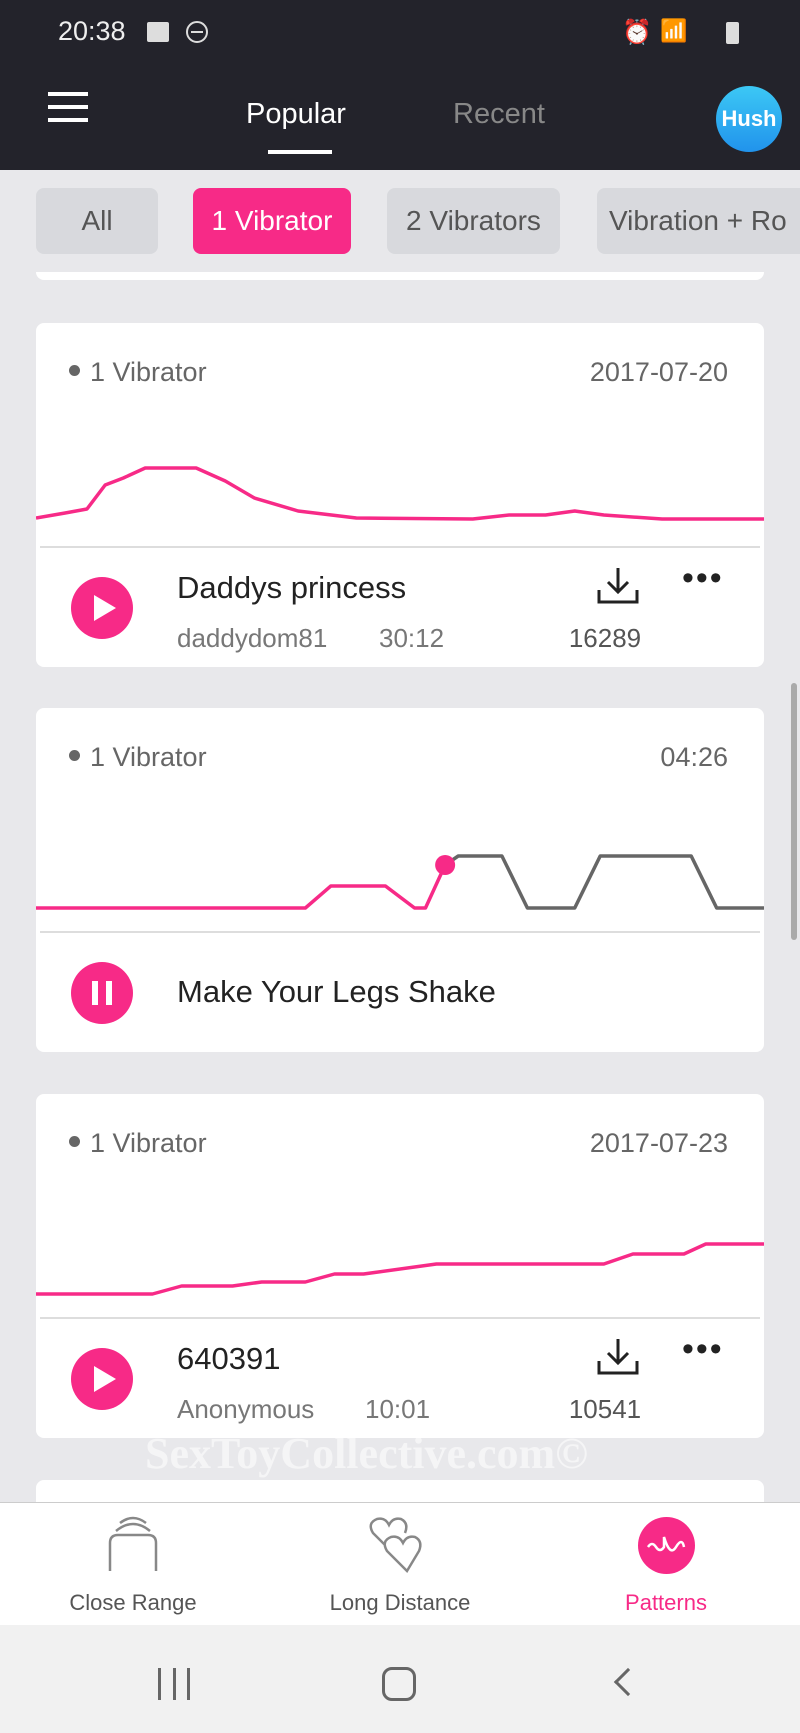  What do you see at coordinates (92, 31) in the screenshot?
I see `status-time: 20:38` at bounding box center [92, 31].